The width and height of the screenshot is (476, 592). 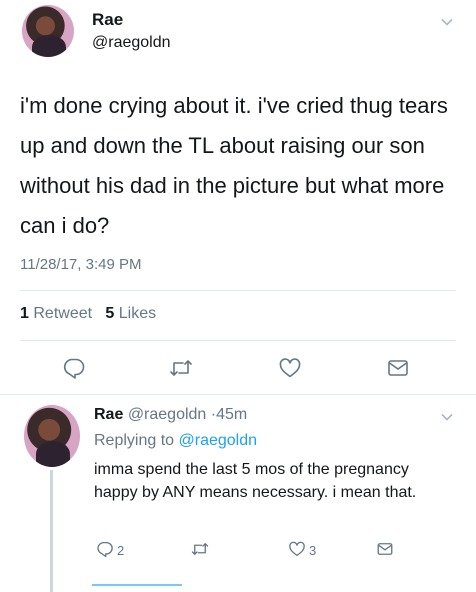 I want to click on reply-header: Rae @raegoldn ·45m, so click(x=170, y=415).